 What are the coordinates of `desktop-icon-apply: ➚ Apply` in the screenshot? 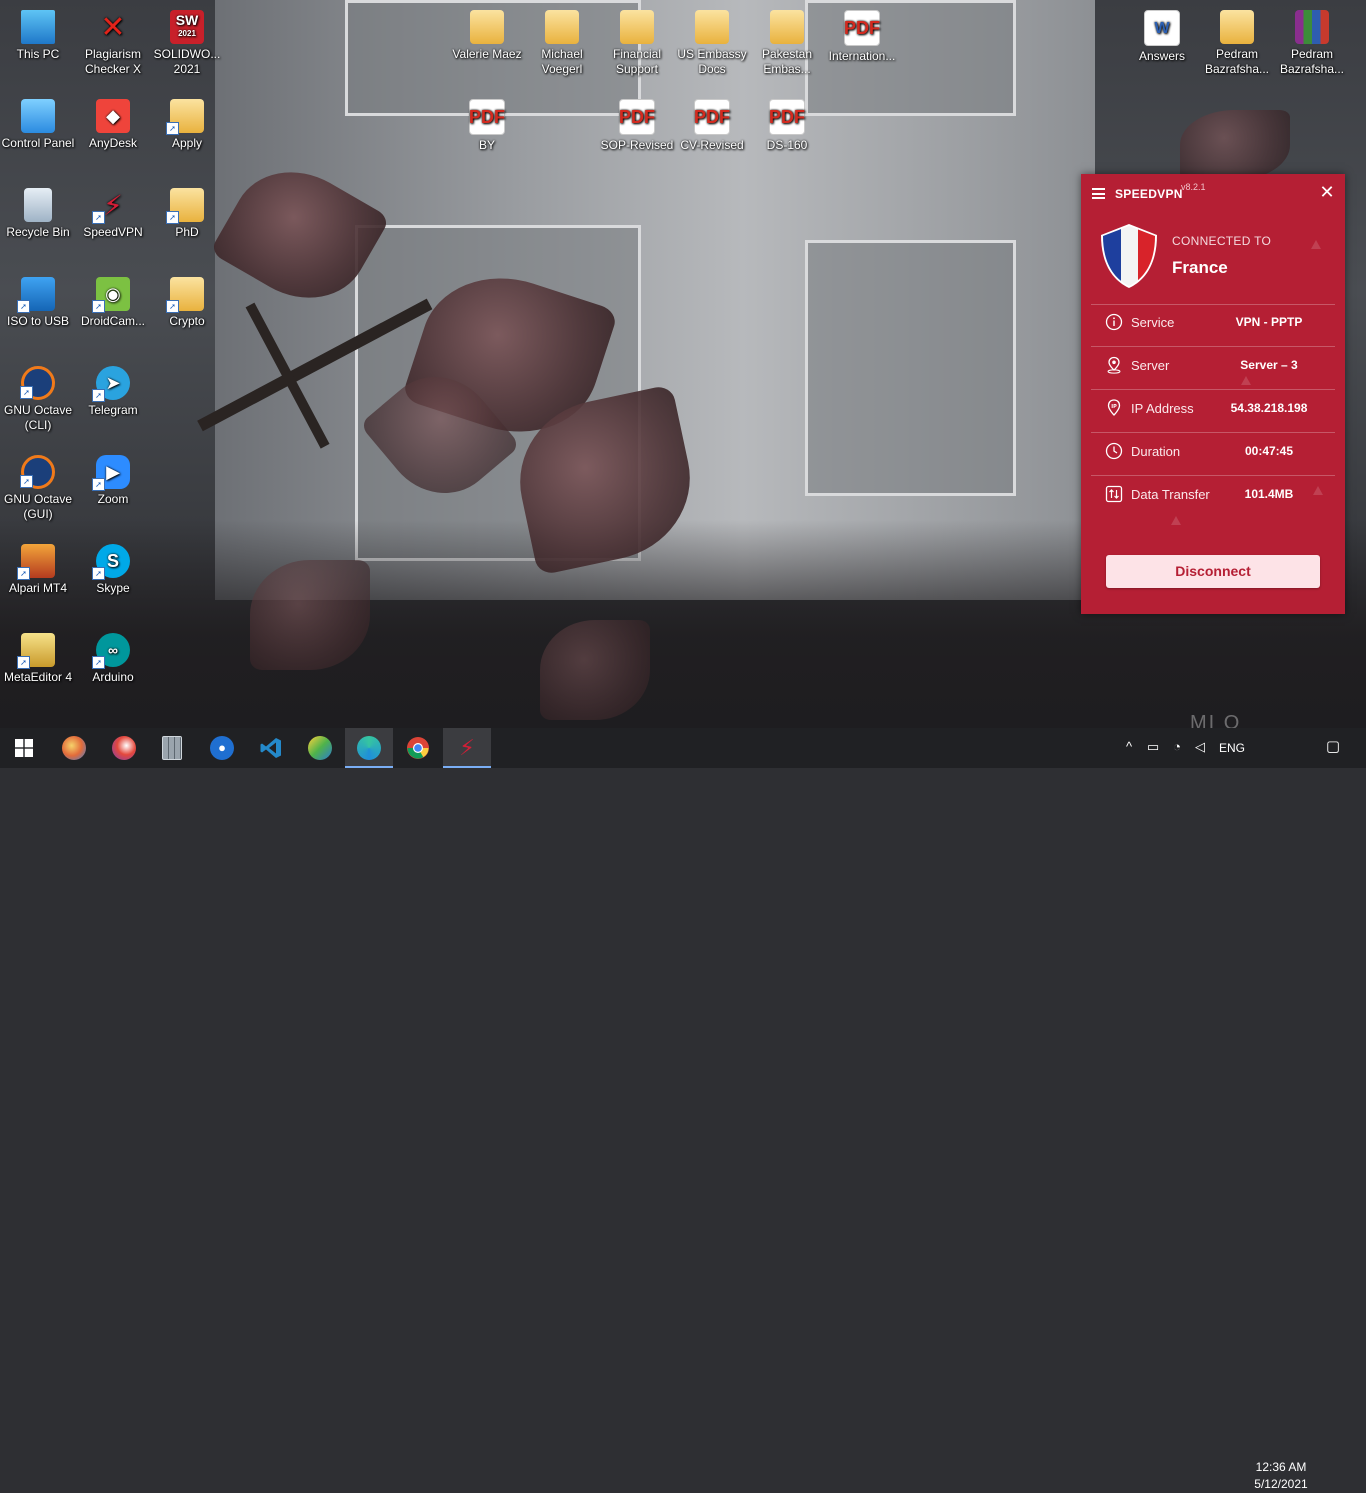 It's located at (187, 125).